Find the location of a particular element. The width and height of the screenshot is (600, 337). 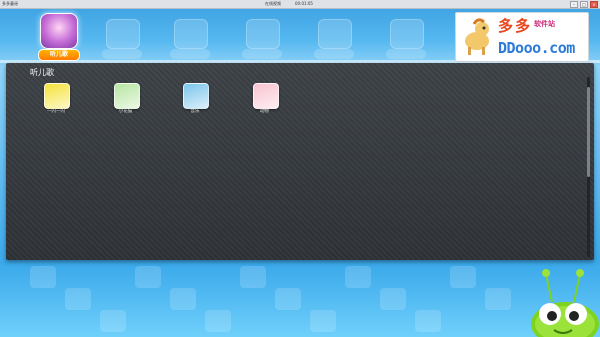

song-caption: 一闪一闪 is located at coordinates (56, 111).